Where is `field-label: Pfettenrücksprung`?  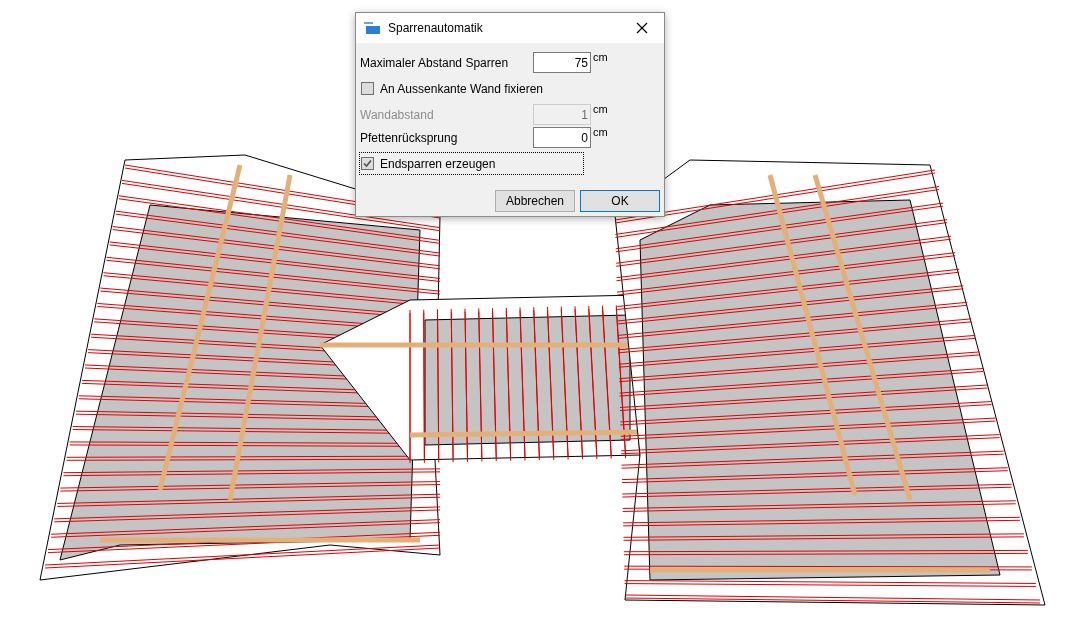 field-label: Pfettenrücksprung is located at coordinates (409, 137).